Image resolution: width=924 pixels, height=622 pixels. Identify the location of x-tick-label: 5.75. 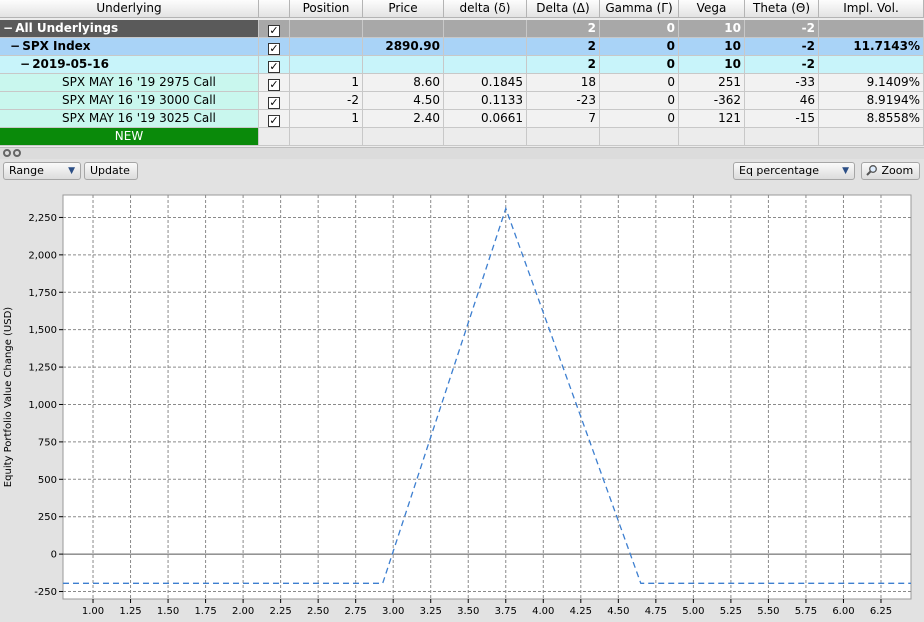
(806, 611).